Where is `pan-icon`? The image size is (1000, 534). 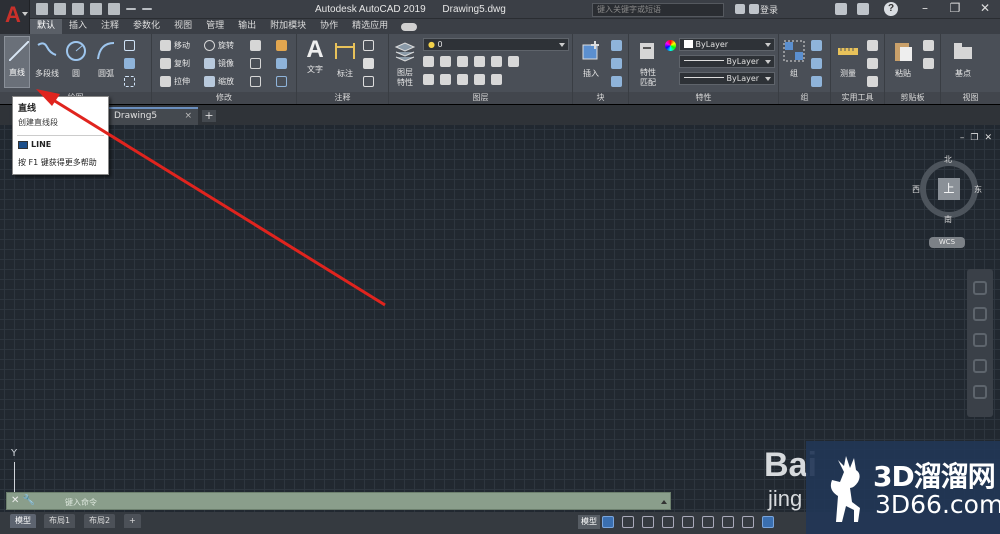
pan-icon is located at coordinates (980, 314).